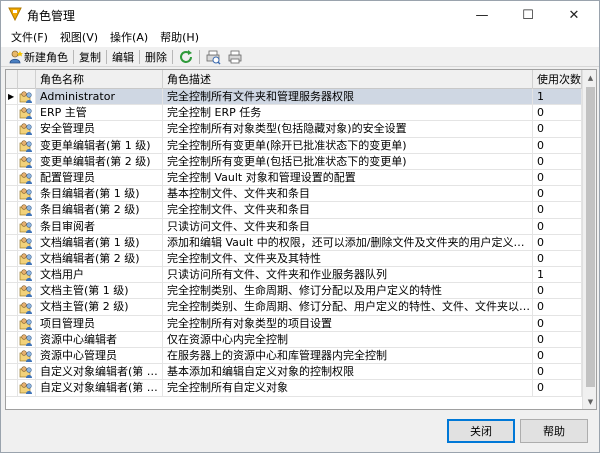 The image size is (600, 453). I want to click on column-header-role-description: 角色描述, so click(348, 79).